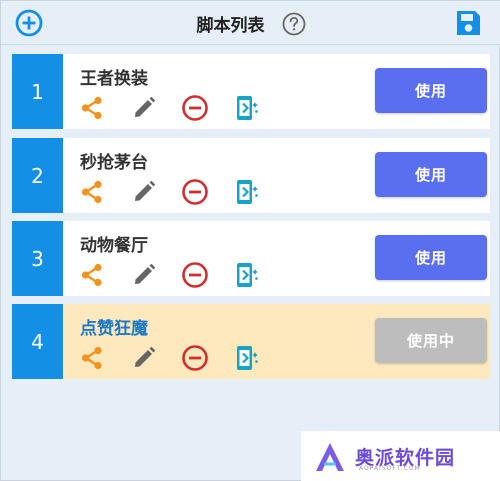 The height and width of the screenshot is (481, 500). I want to click on script-index: 2, so click(37, 175).